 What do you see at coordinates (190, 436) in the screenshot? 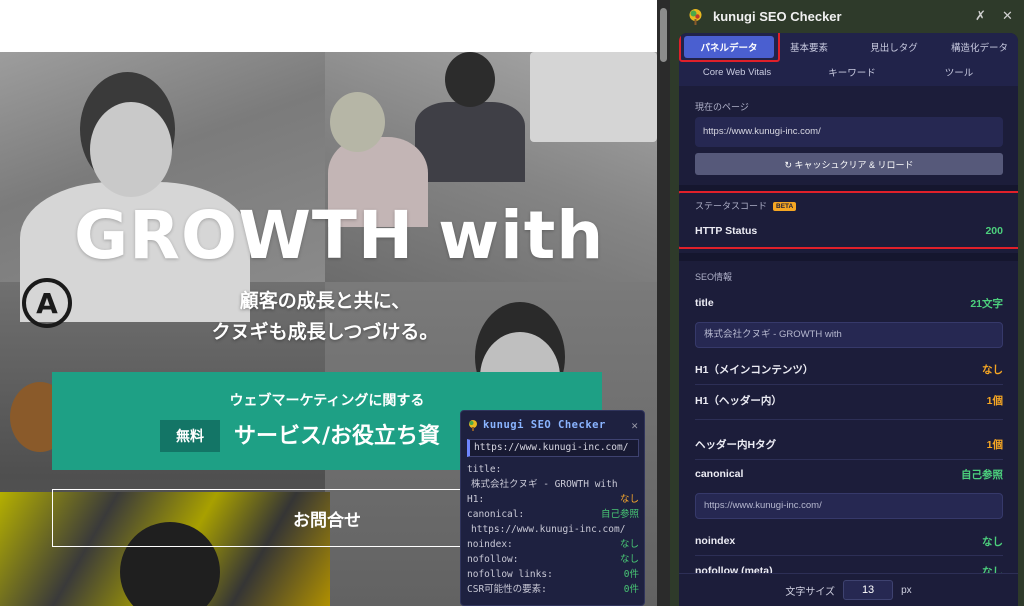
I see `free-badge: 無料` at bounding box center [190, 436].